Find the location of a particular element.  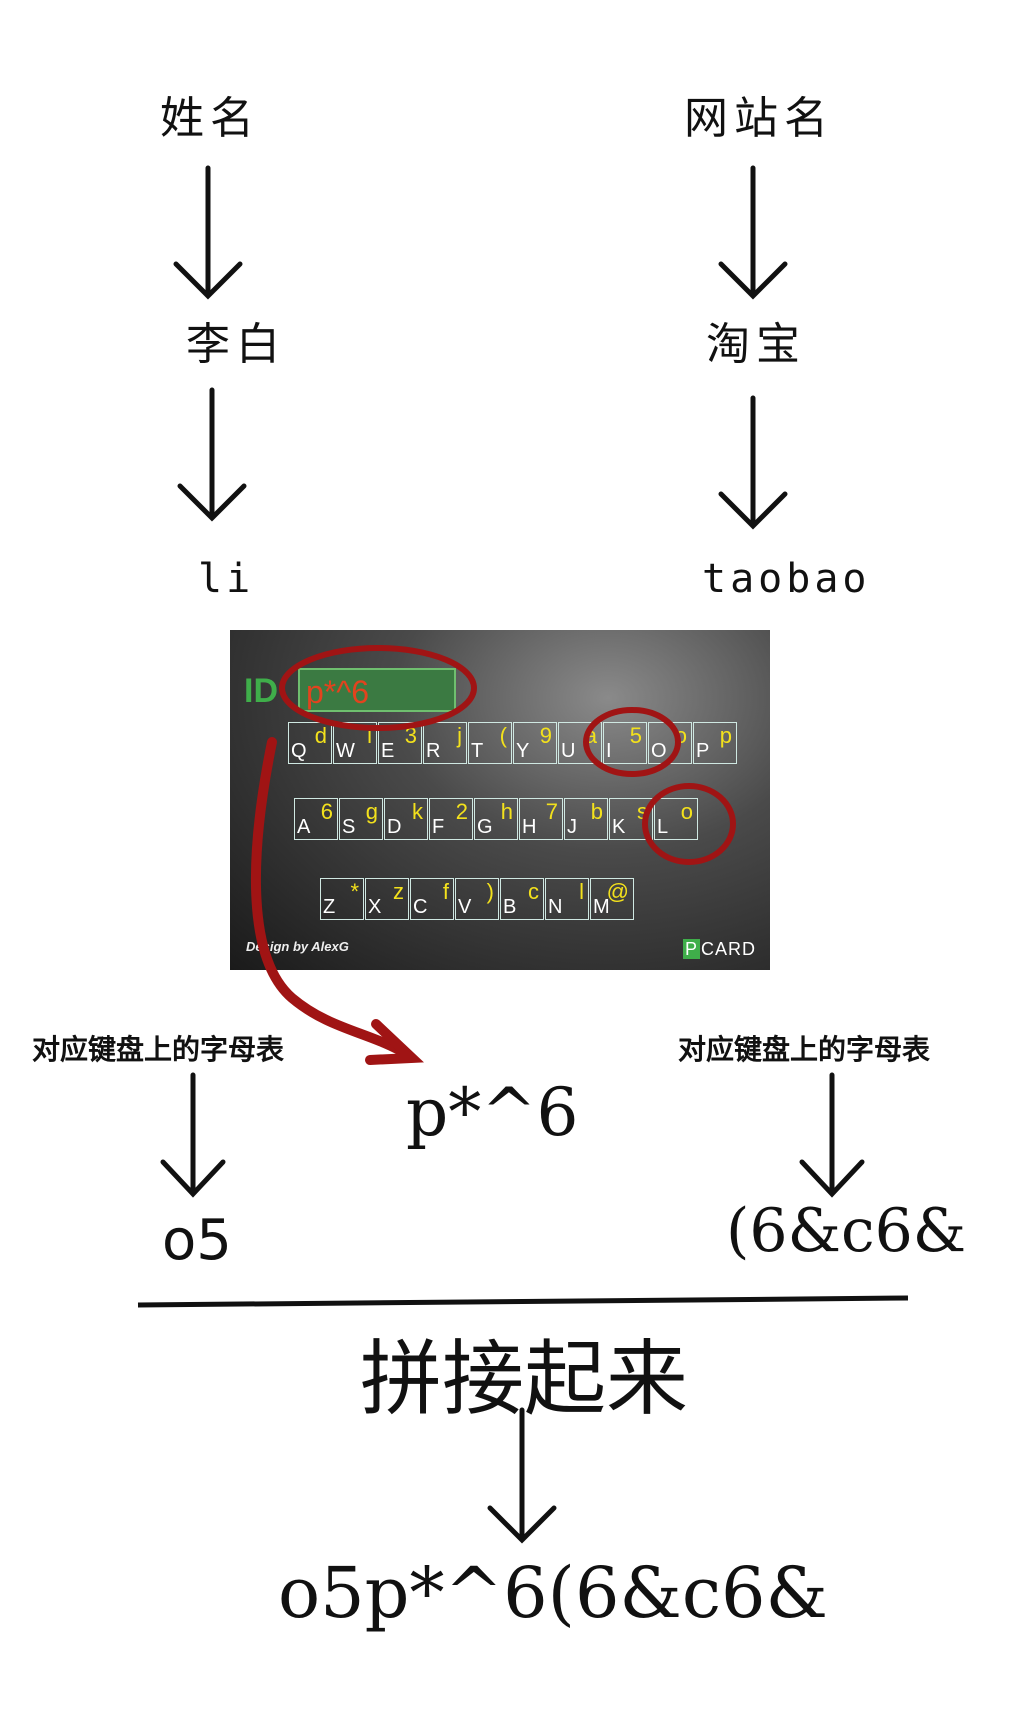

key-letter: S is located at coordinates (349, 827).